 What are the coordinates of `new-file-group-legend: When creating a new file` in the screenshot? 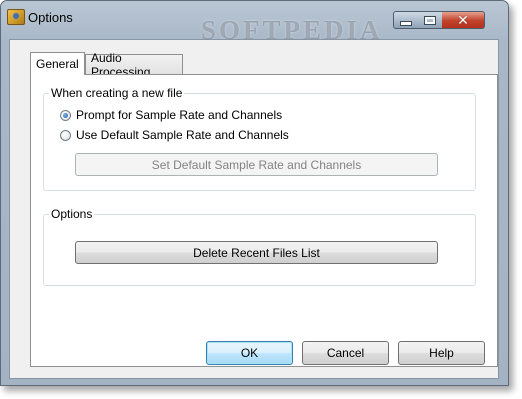 It's located at (117, 93).